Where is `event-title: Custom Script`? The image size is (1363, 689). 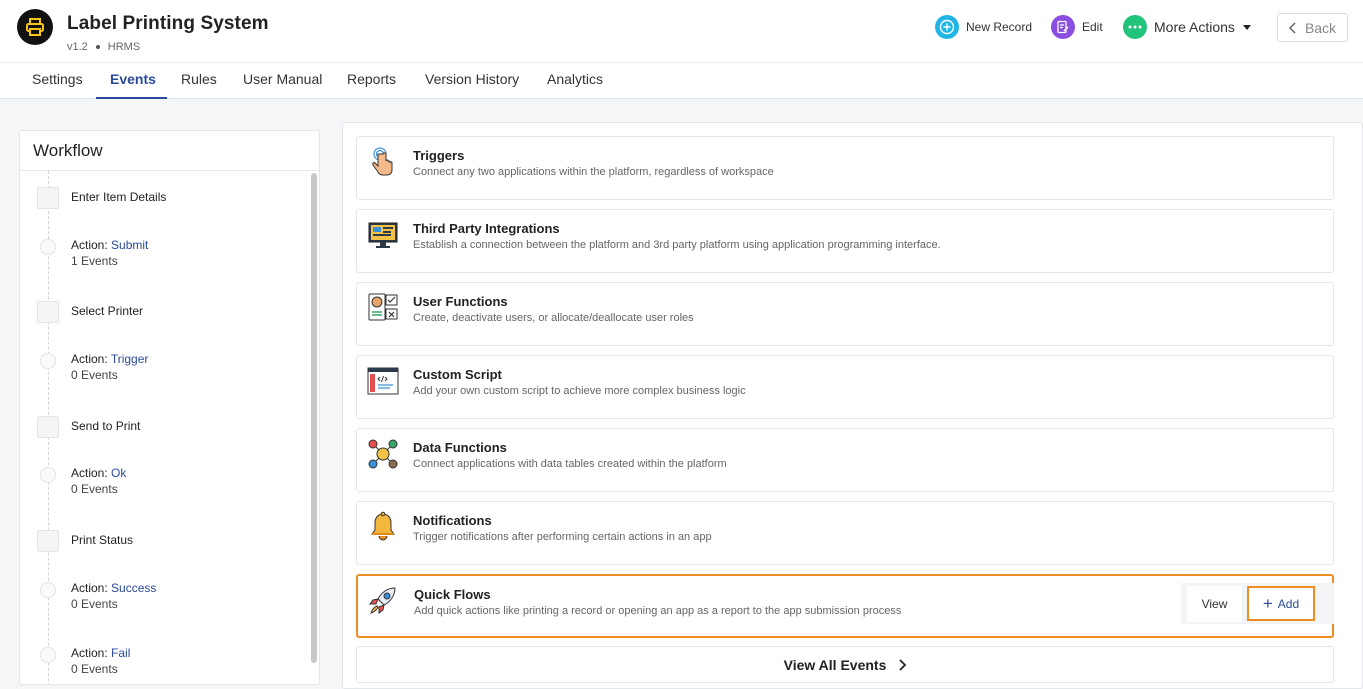
event-title: Custom Script is located at coordinates (457, 374).